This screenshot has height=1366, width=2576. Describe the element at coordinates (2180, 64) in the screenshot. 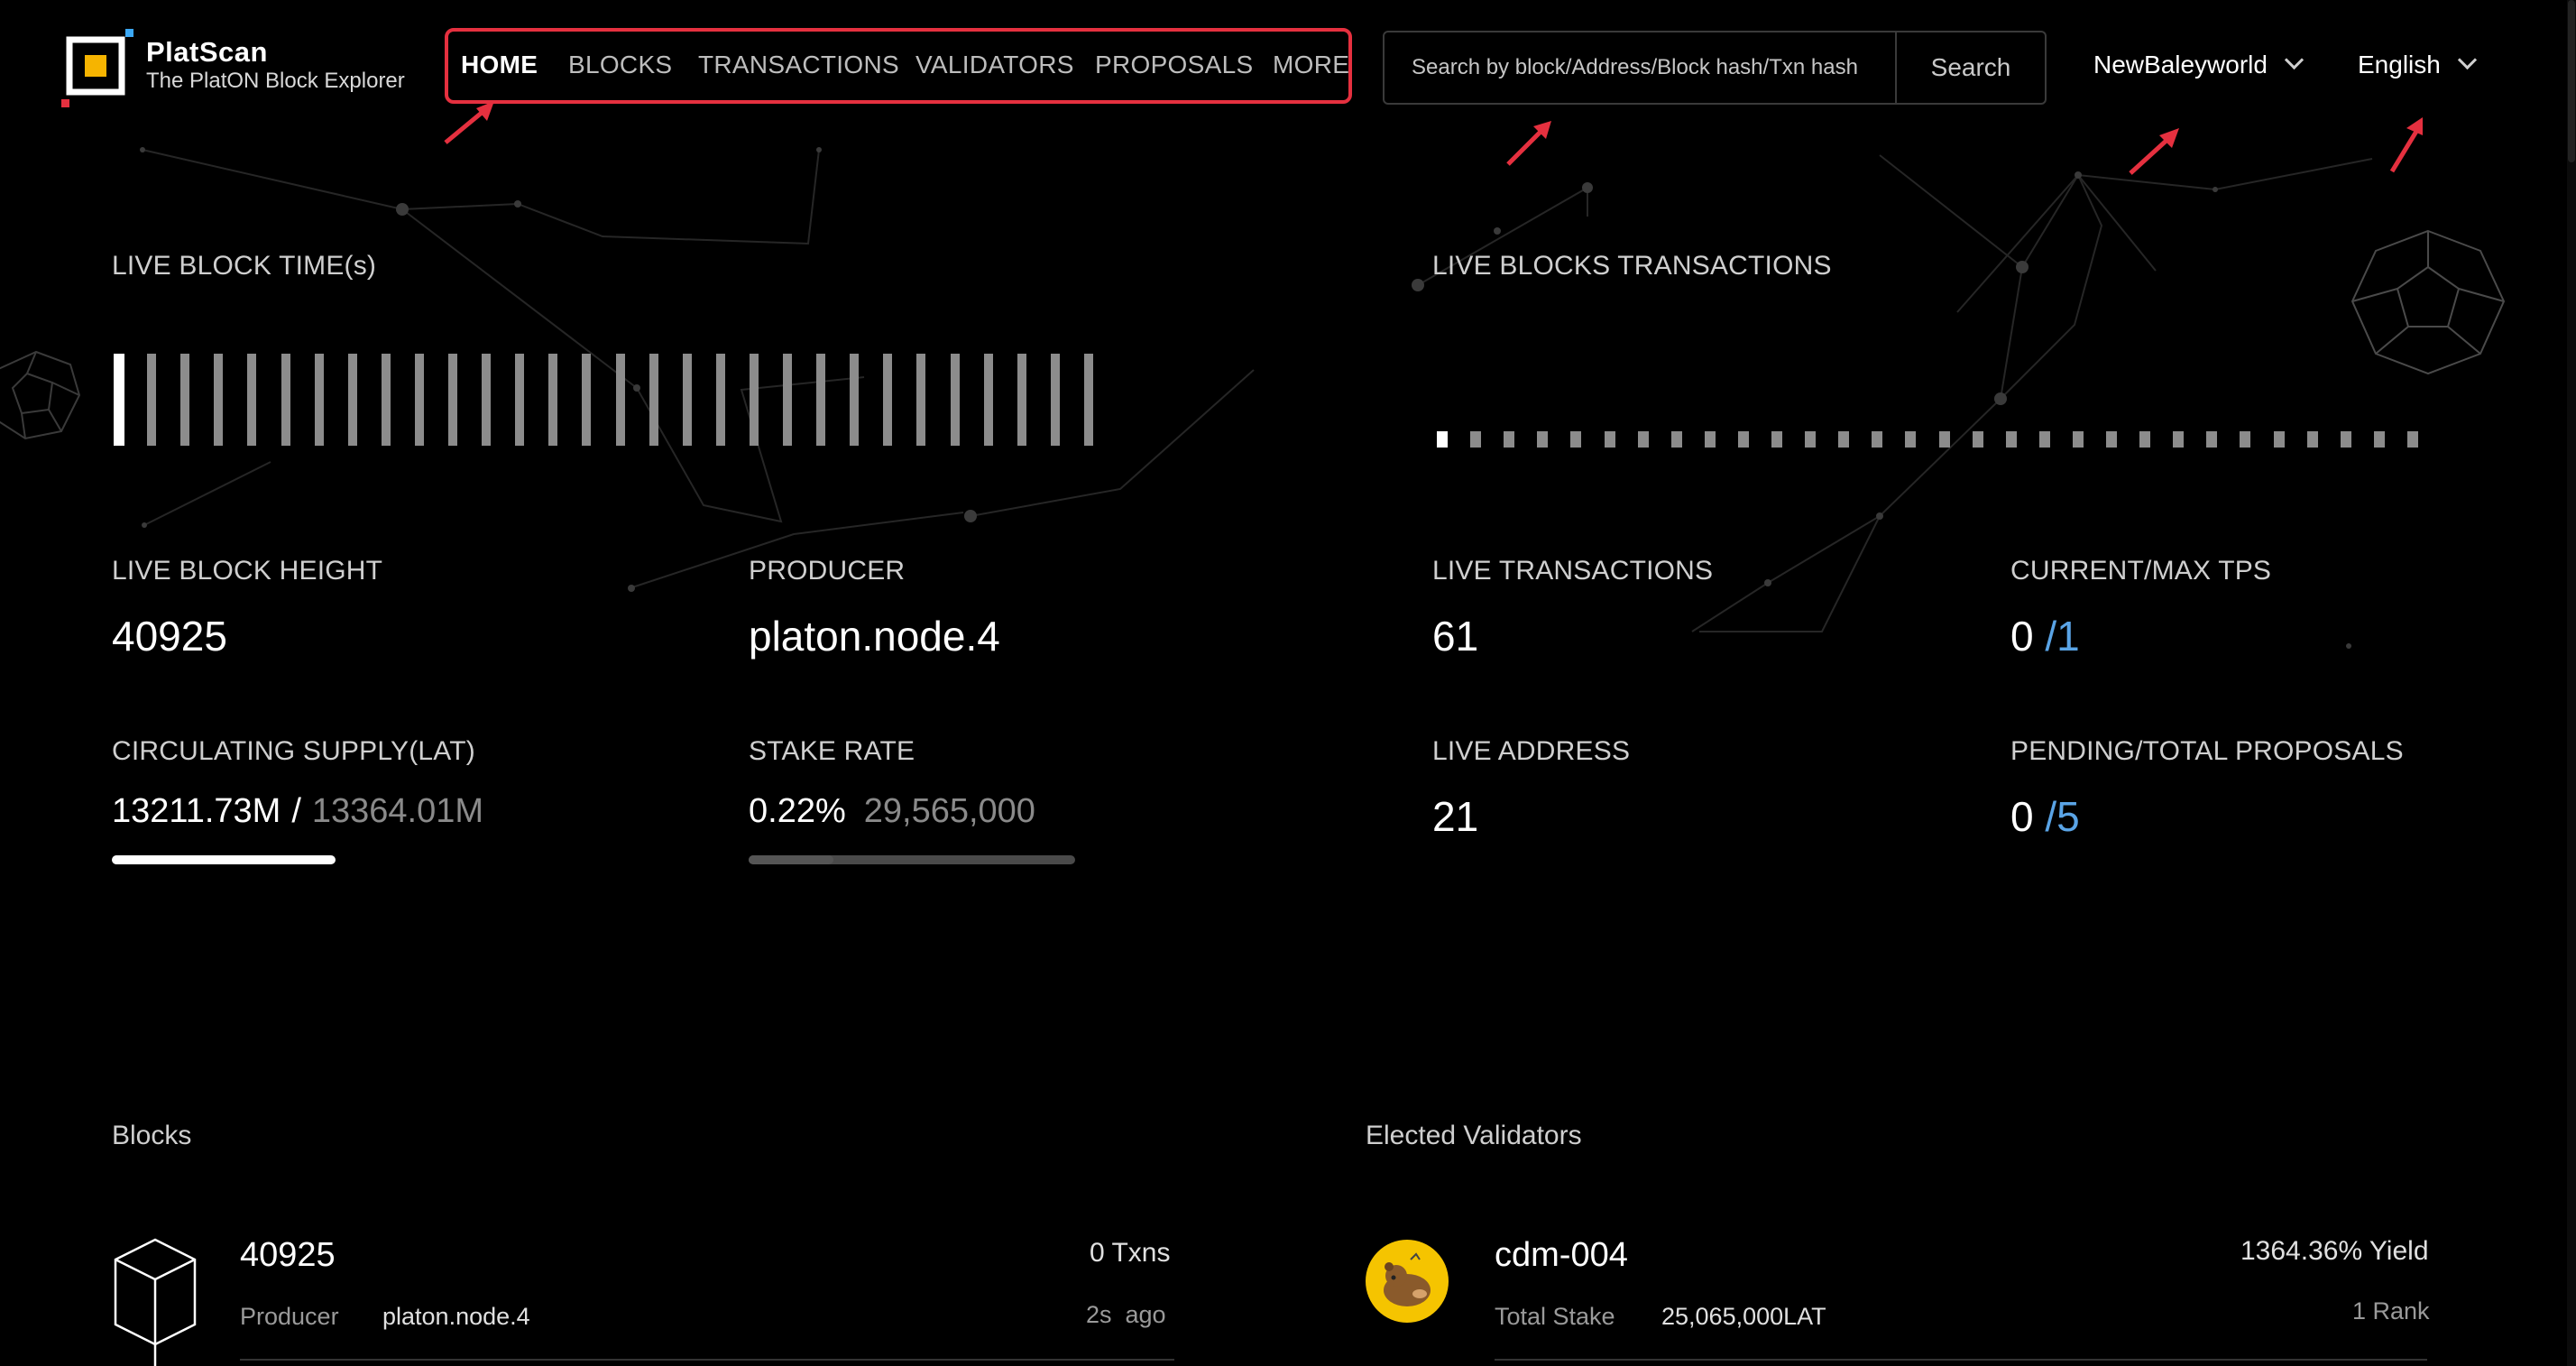

I see `network-selector-label: NewBaleyworld` at that location.